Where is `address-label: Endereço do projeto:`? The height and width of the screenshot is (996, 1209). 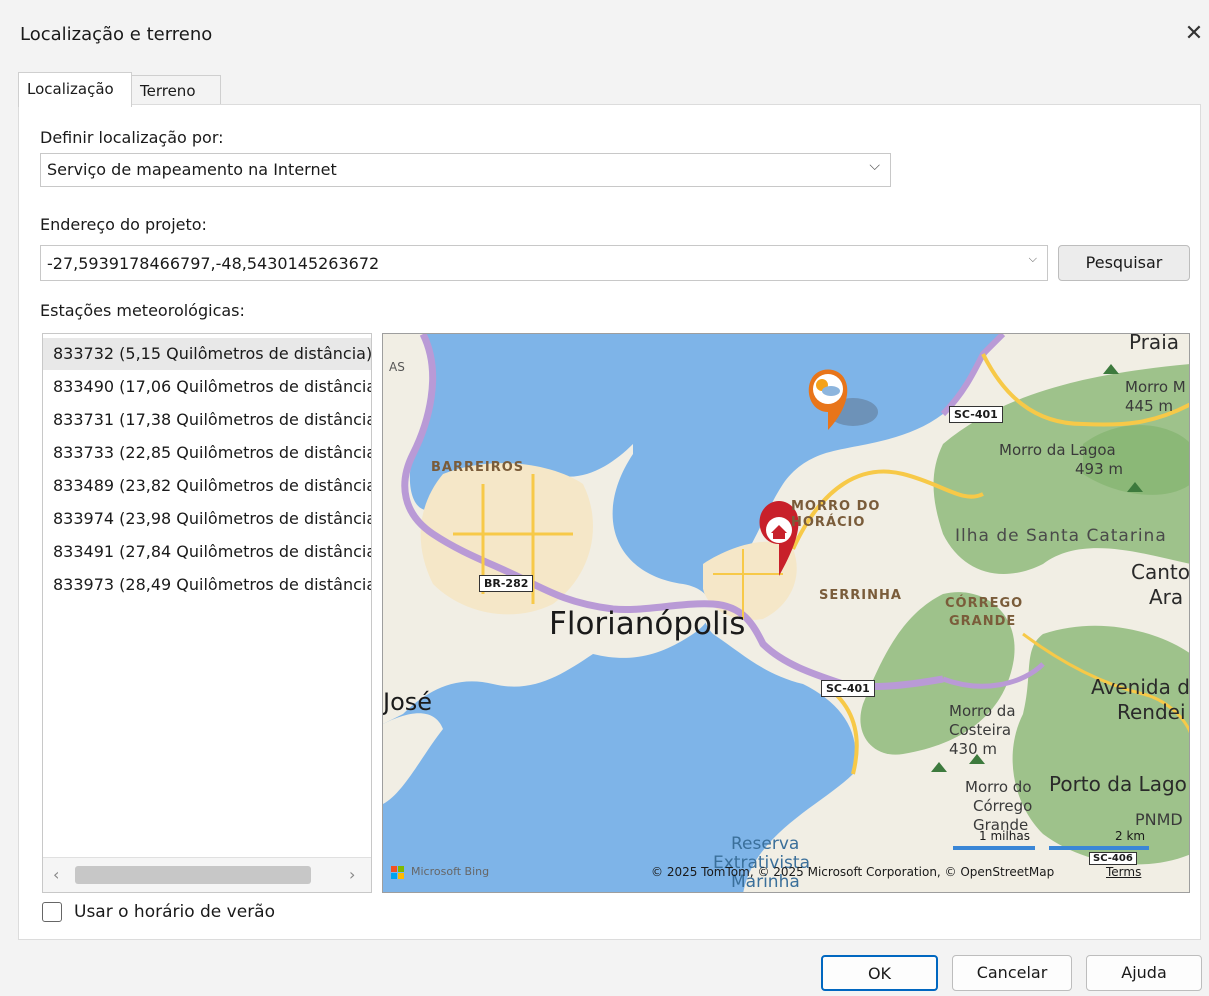 address-label: Endereço do projeto: is located at coordinates (123, 224).